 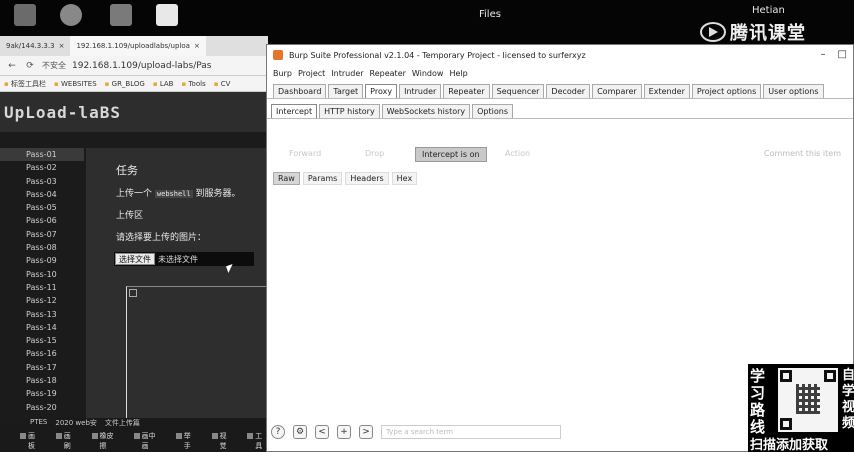 I want to click on tab-project-options: Project options, so click(x=726, y=91).